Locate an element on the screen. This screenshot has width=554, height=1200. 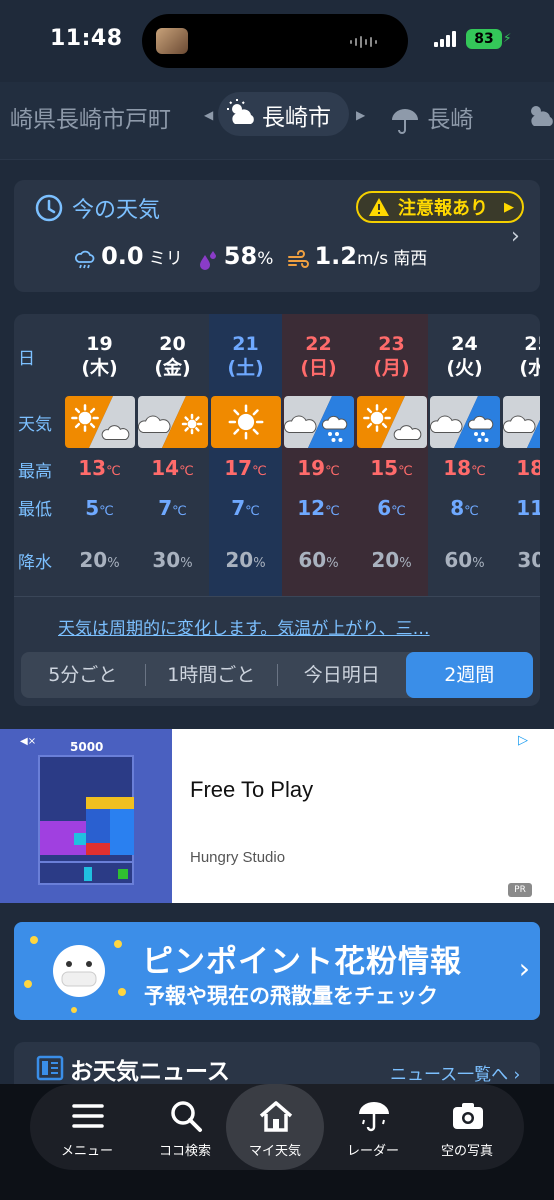
location-tab-next: 長崎 is located at coordinates (431, 117).